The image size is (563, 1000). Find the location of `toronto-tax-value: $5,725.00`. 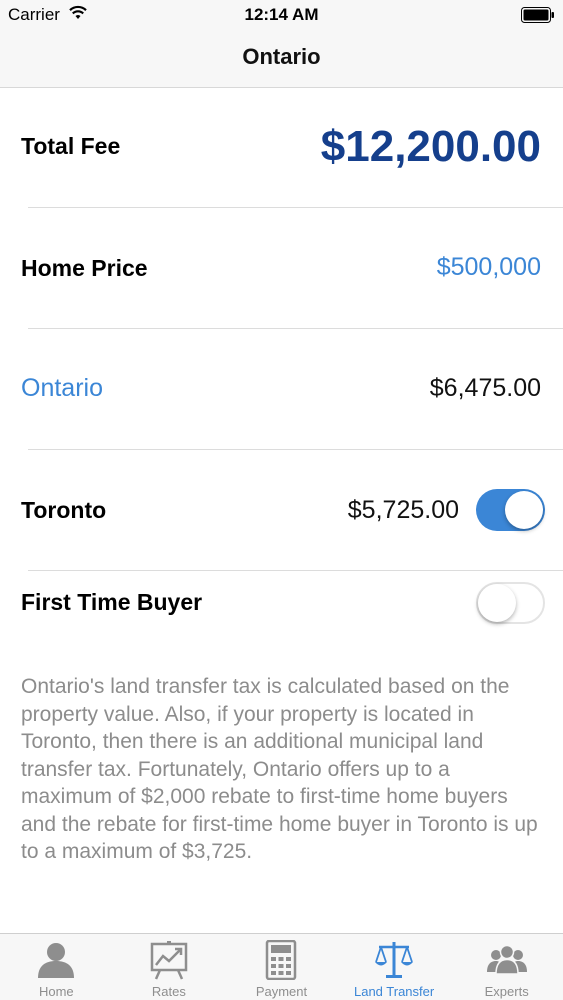

toronto-tax-value: $5,725.00 is located at coordinates (403, 510).